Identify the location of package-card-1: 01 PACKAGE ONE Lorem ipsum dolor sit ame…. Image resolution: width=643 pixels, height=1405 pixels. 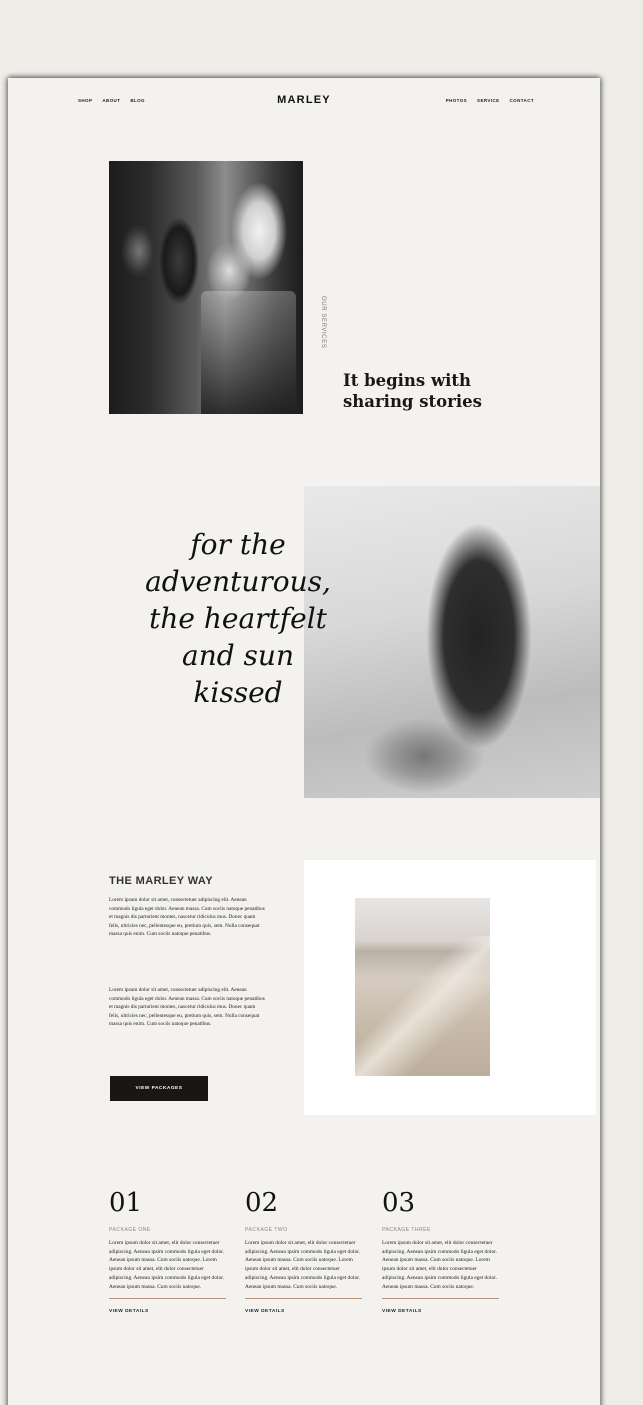
(167, 1252).